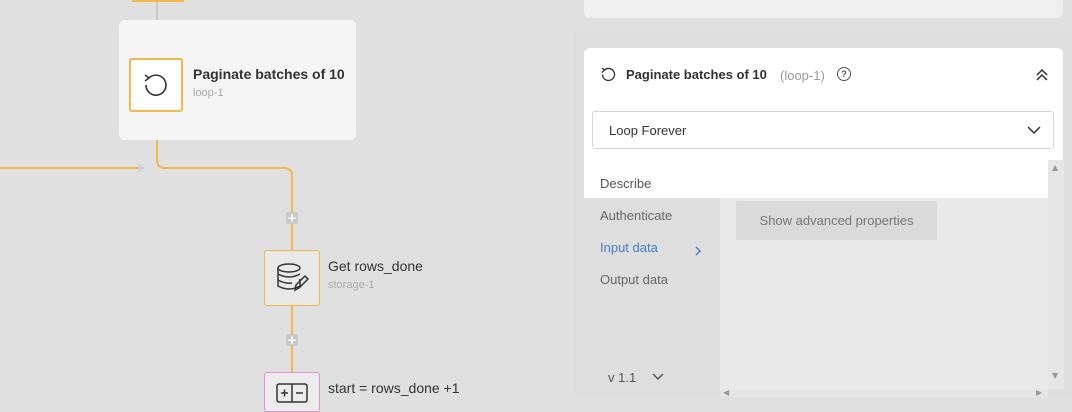  Describe the element at coordinates (1055, 167) in the screenshot. I see `scroll-up-arrow: ▲` at that location.